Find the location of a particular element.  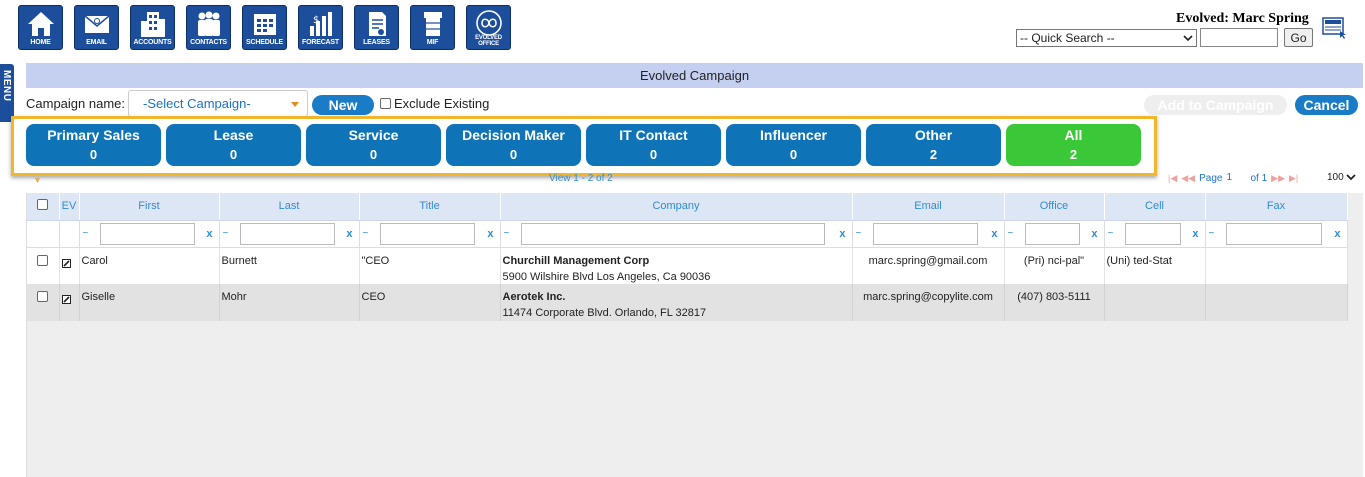

next-page-icon: ▶▶ is located at coordinates (1278, 178).